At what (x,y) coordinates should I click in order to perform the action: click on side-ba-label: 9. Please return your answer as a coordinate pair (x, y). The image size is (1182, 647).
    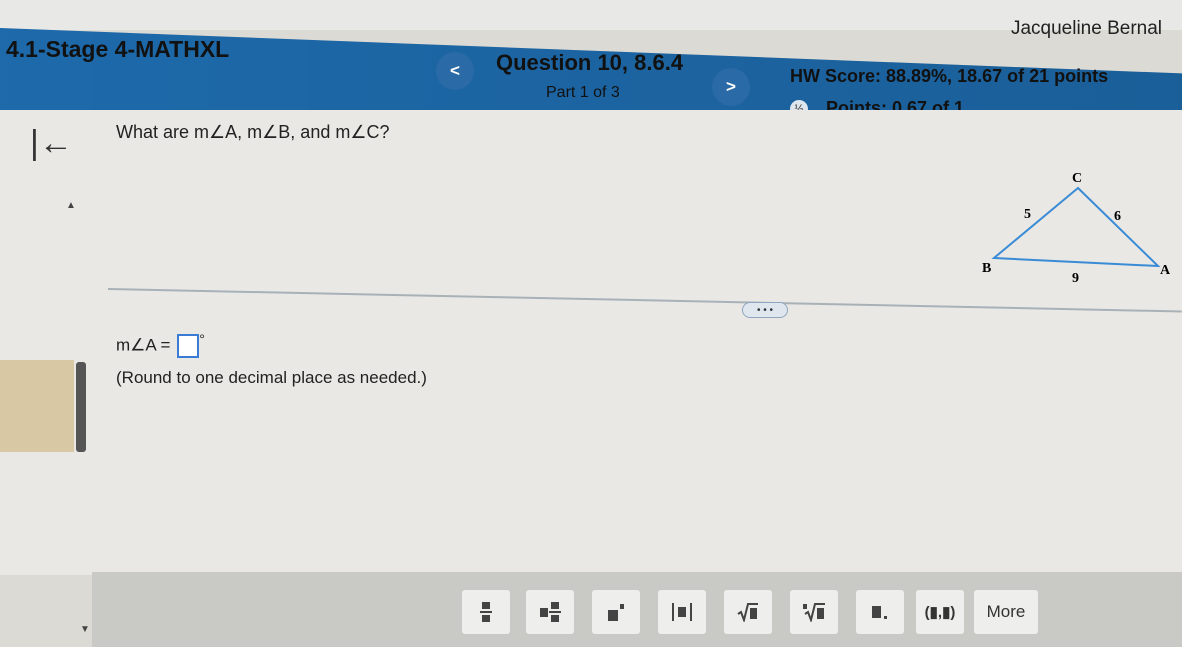
    Looking at the image, I should click on (1075, 278).